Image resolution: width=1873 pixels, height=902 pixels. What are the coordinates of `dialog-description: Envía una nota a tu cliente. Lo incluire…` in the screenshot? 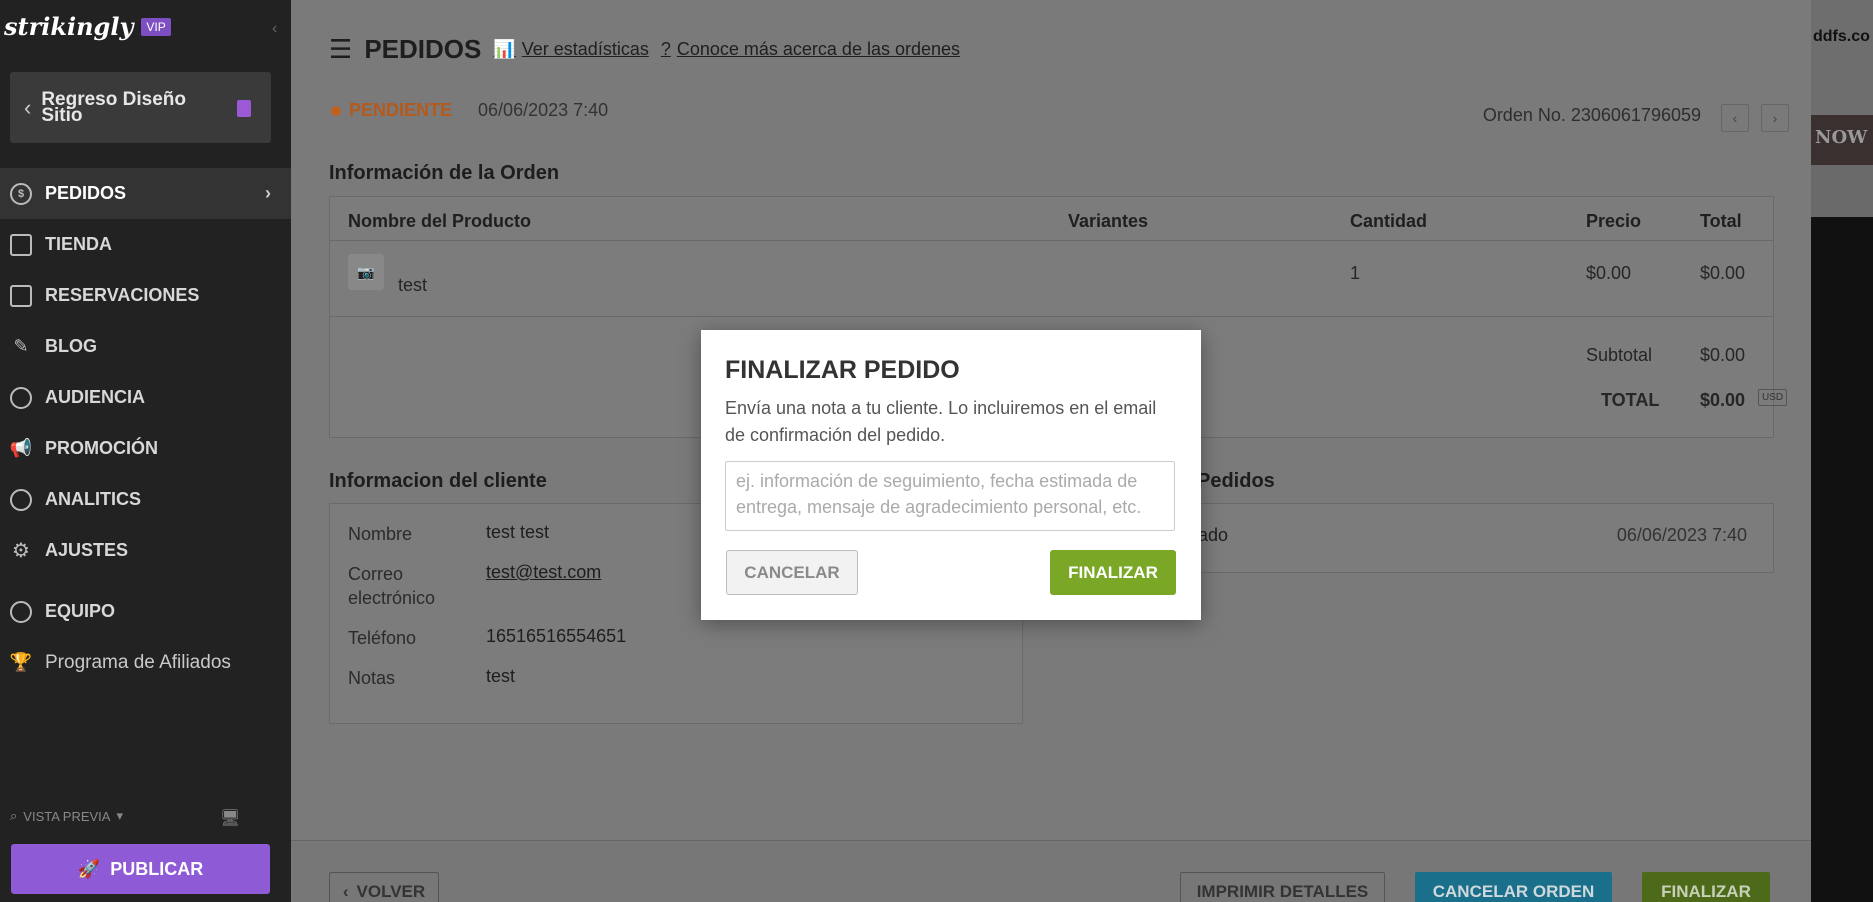 It's located at (941, 421).